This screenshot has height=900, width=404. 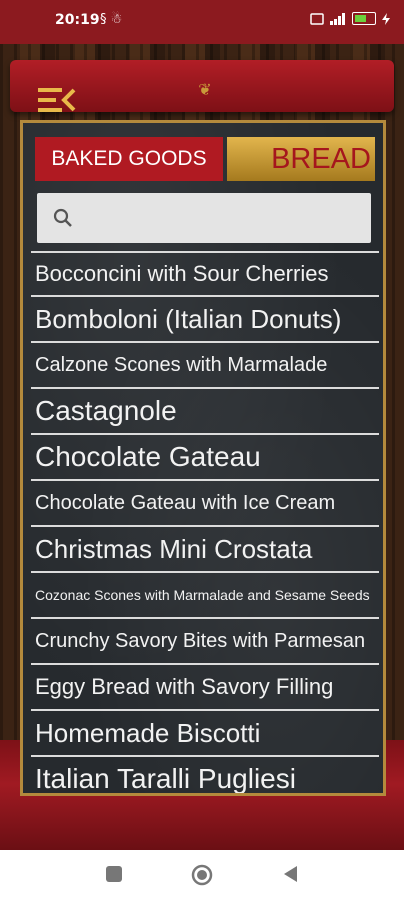 I want to click on list-item: Italian Taralli Pugliesi, so click(x=205, y=775).